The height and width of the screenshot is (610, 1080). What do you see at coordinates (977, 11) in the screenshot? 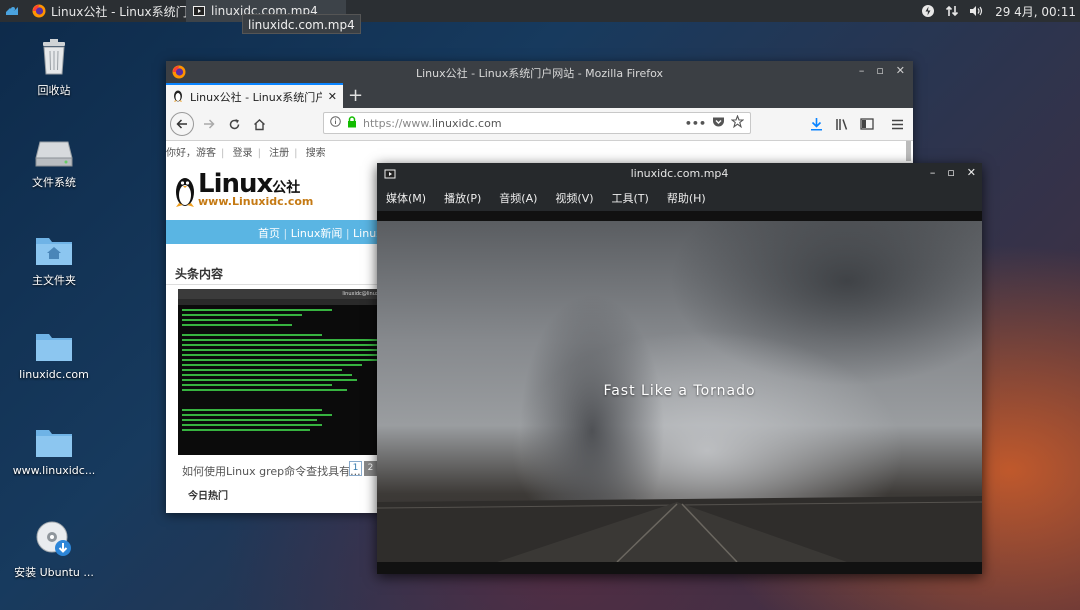
I see `volume-icon` at bounding box center [977, 11].